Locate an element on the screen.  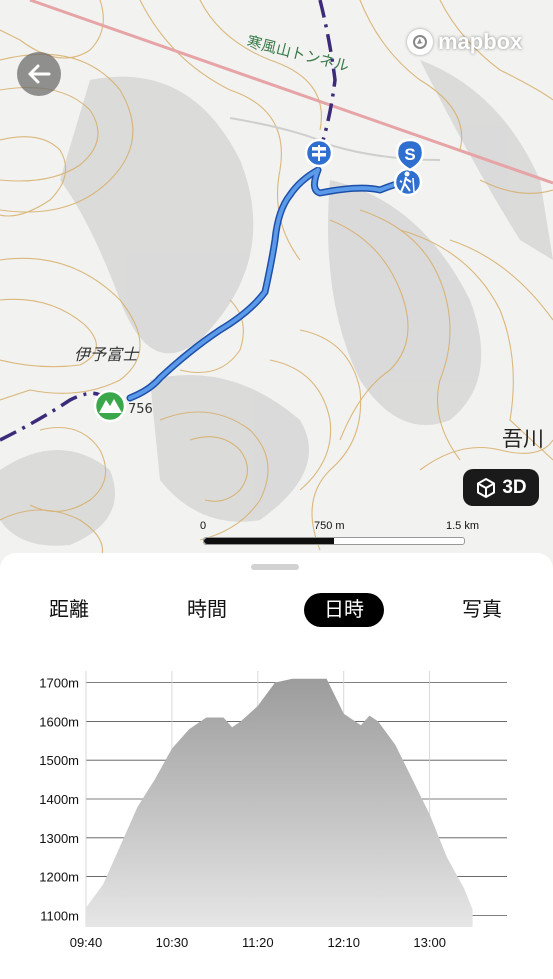
hiker-marker is located at coordinates (408, 182).